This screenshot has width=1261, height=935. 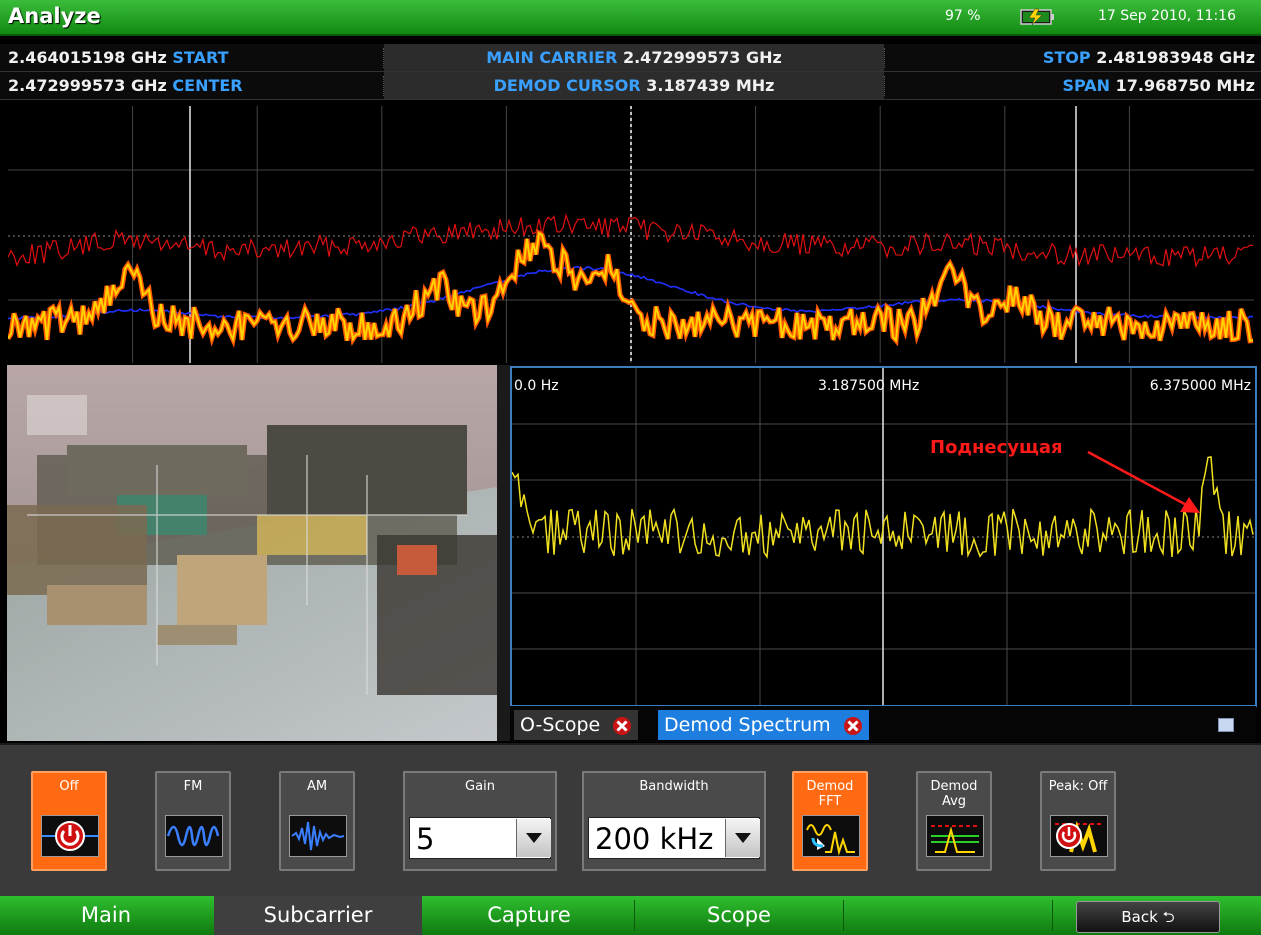 What do you see at coordinates (567, 85) in the screenshot?
I see `demod-cursor-label: DEMOD CURSOR` at bounding box center [567, 85].